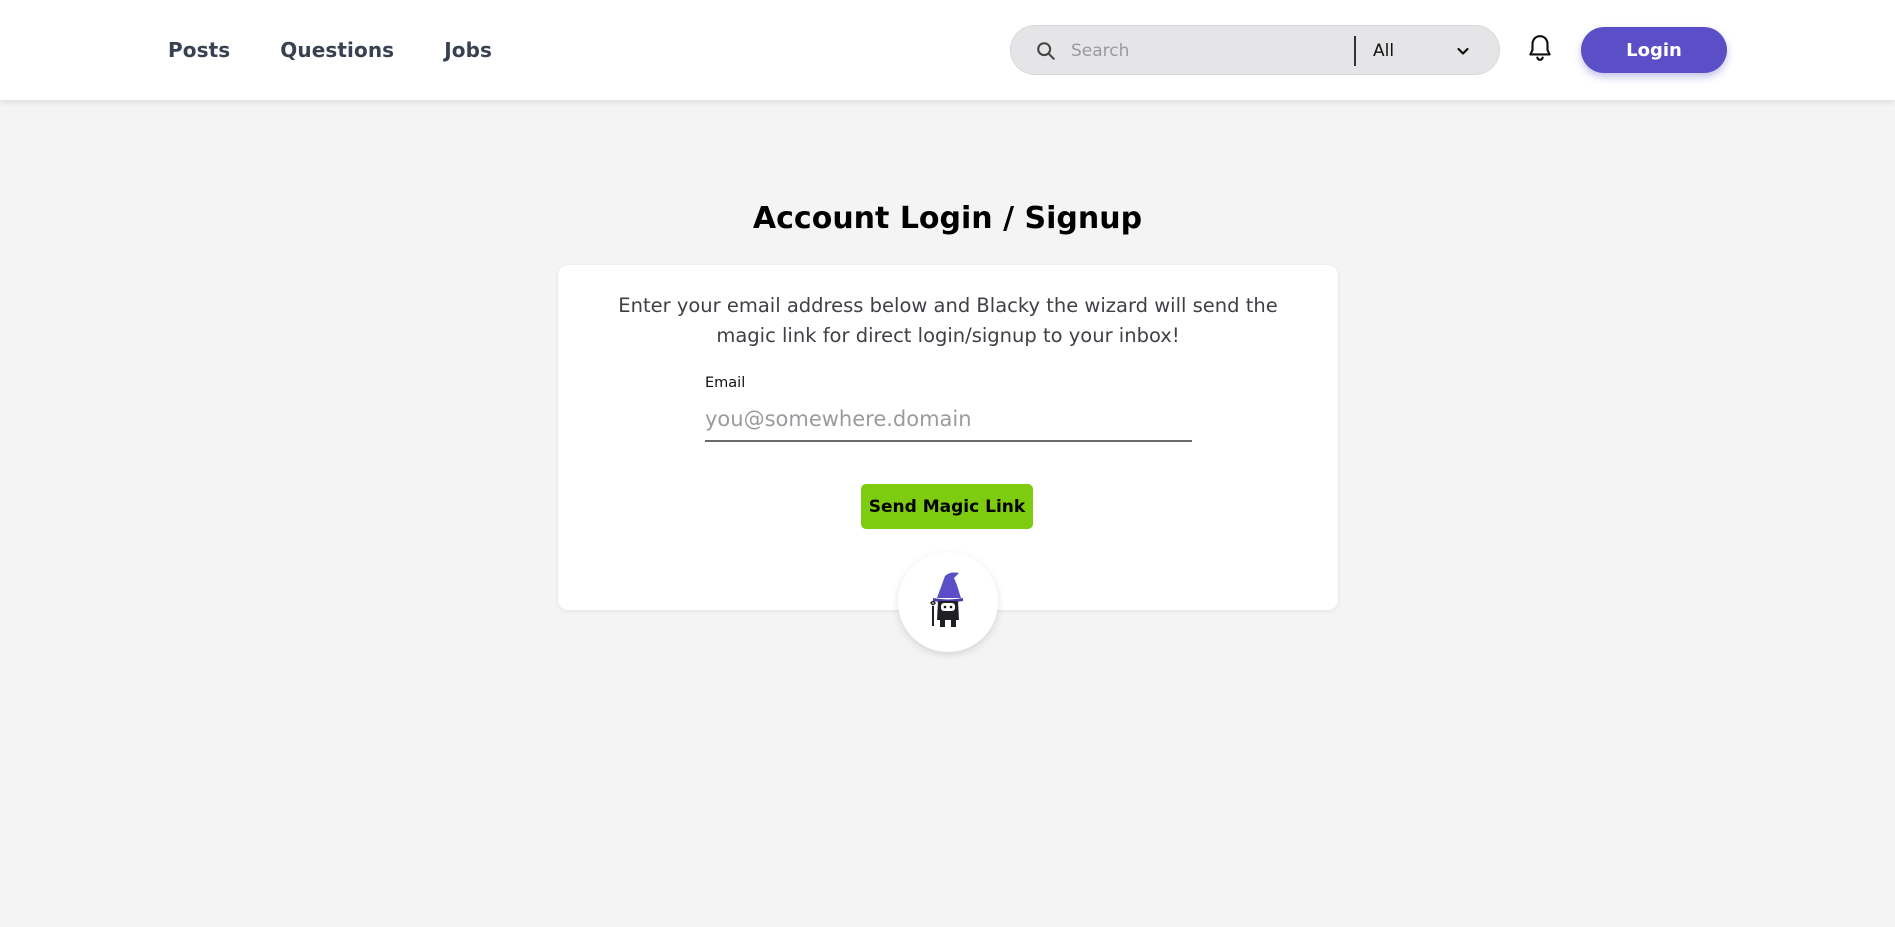 The height and width of the screenshot is (927, 1895). What do you see at coordinates (1654, 50) in the screenshot?
I see `login-button: Login` at bounding box center [1654, 50].